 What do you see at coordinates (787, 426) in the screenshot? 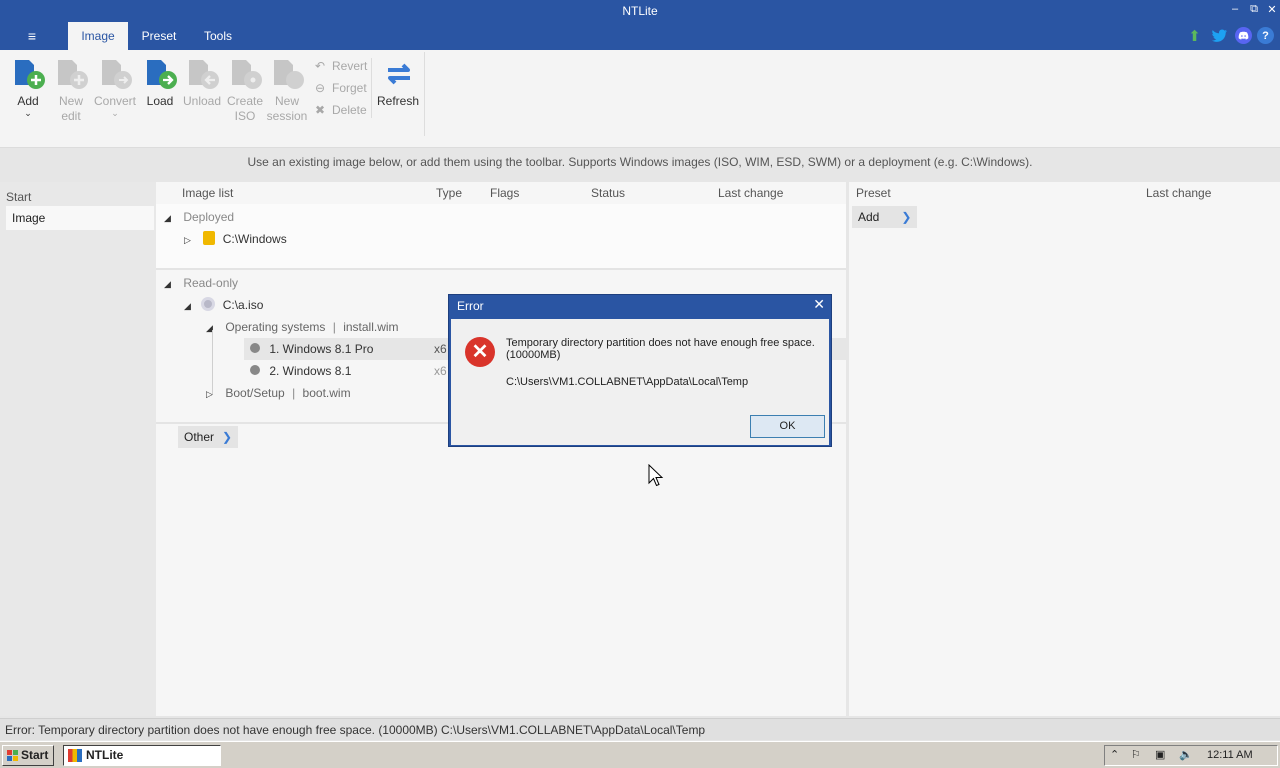
I see `ok-button: OK` at bounding box center [787, 426].